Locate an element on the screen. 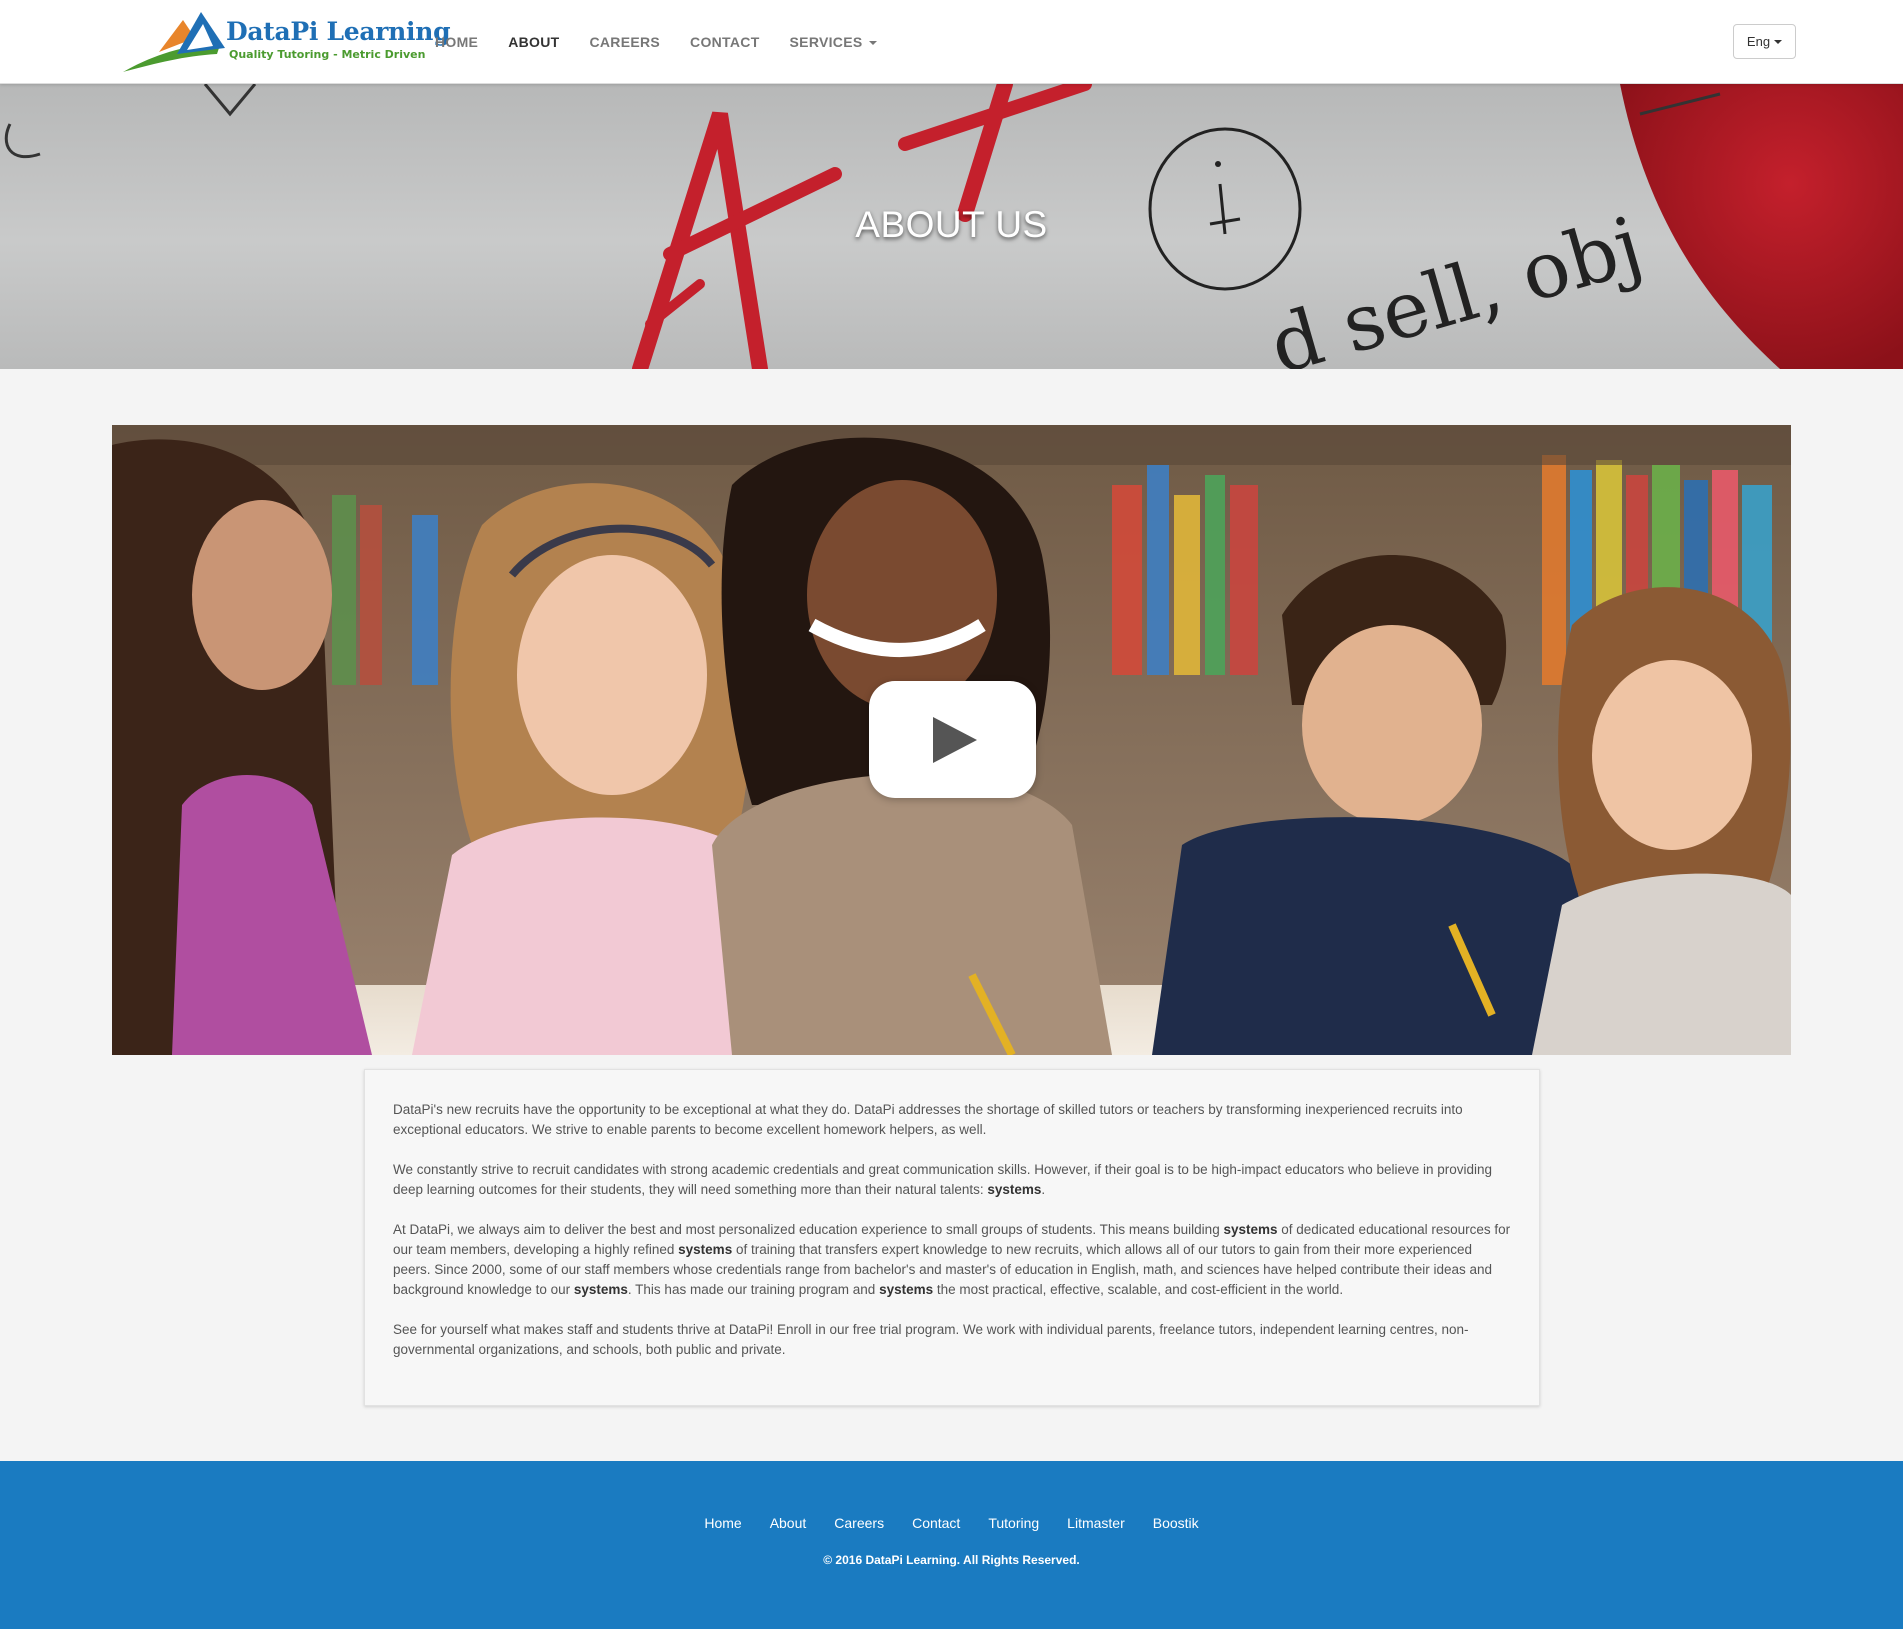 The width and height of the screenshot is (1903, 1629). language-label: Eng is located at coordinates (1758, 41).